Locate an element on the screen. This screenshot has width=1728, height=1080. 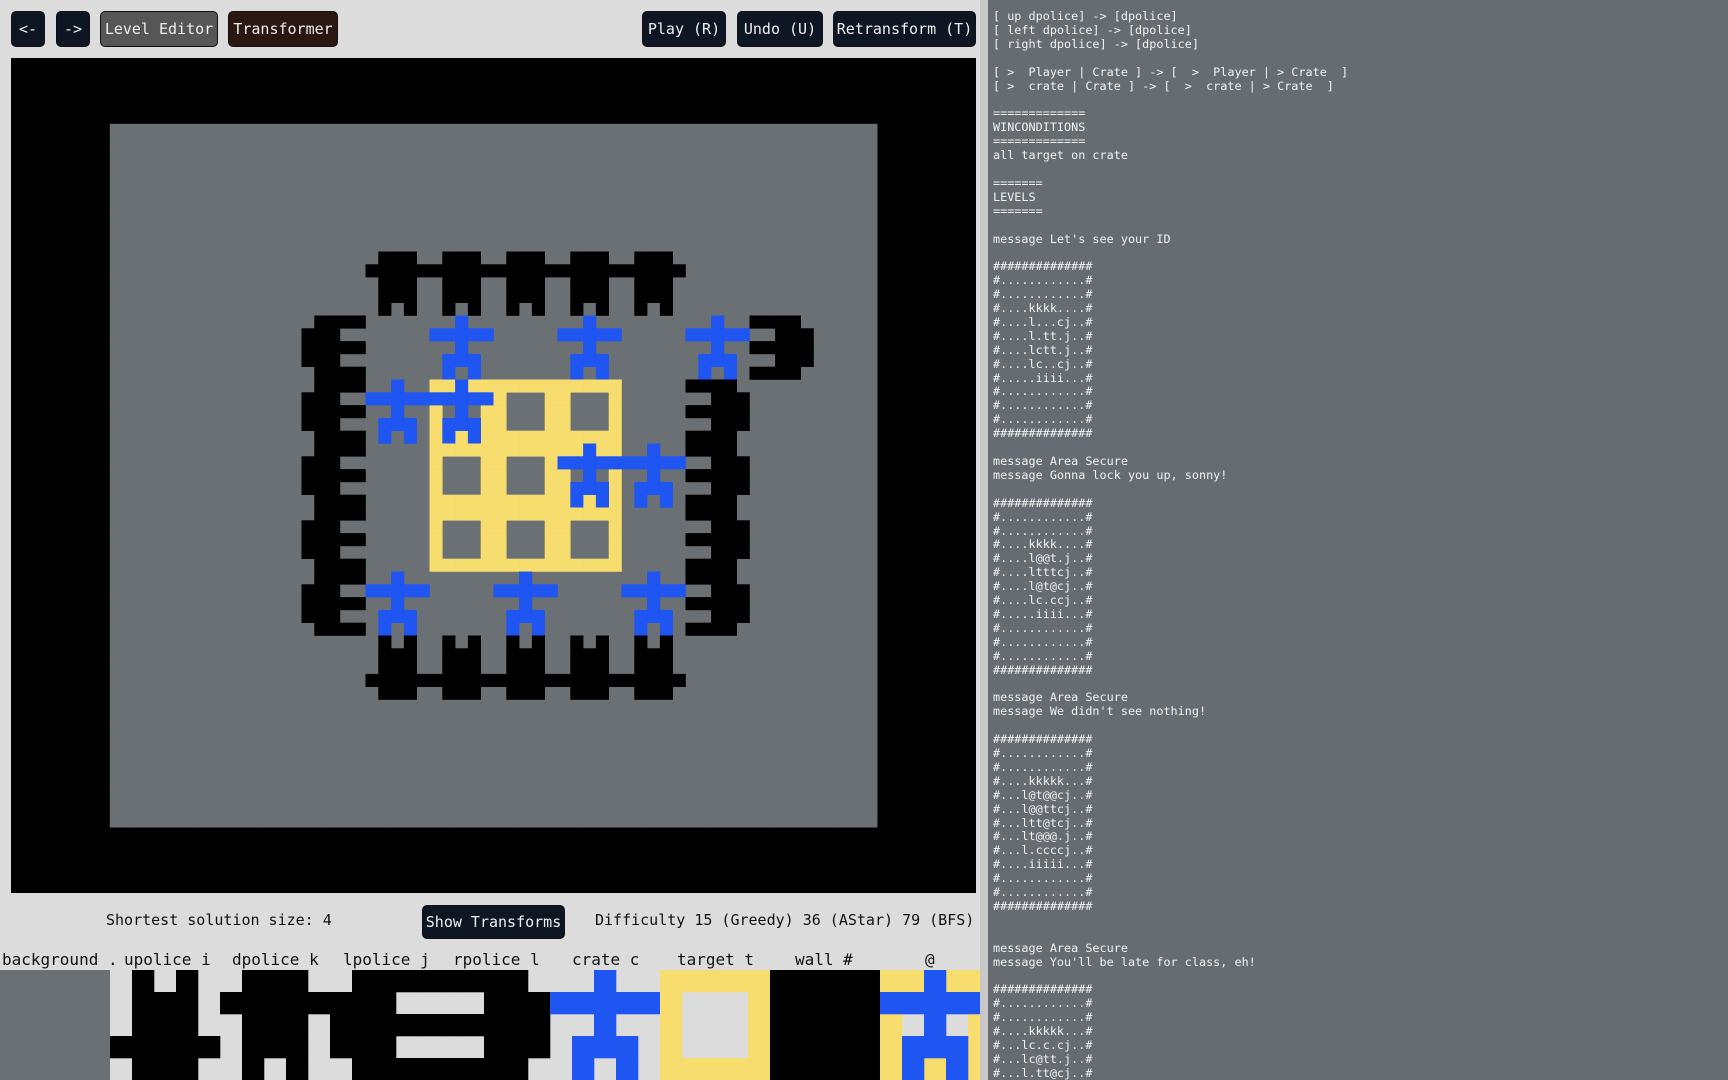
legend-label-lpolice: lpolice j is located at coordinates (386, 959).